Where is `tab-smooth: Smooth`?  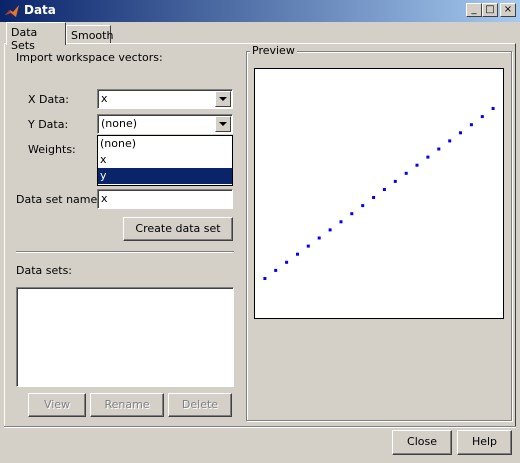
tab-smooth: Smooth is located at coordinates (90, 34).